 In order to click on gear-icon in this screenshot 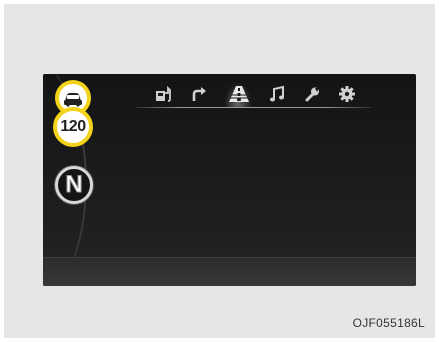, I will do `click(347, 94)`.